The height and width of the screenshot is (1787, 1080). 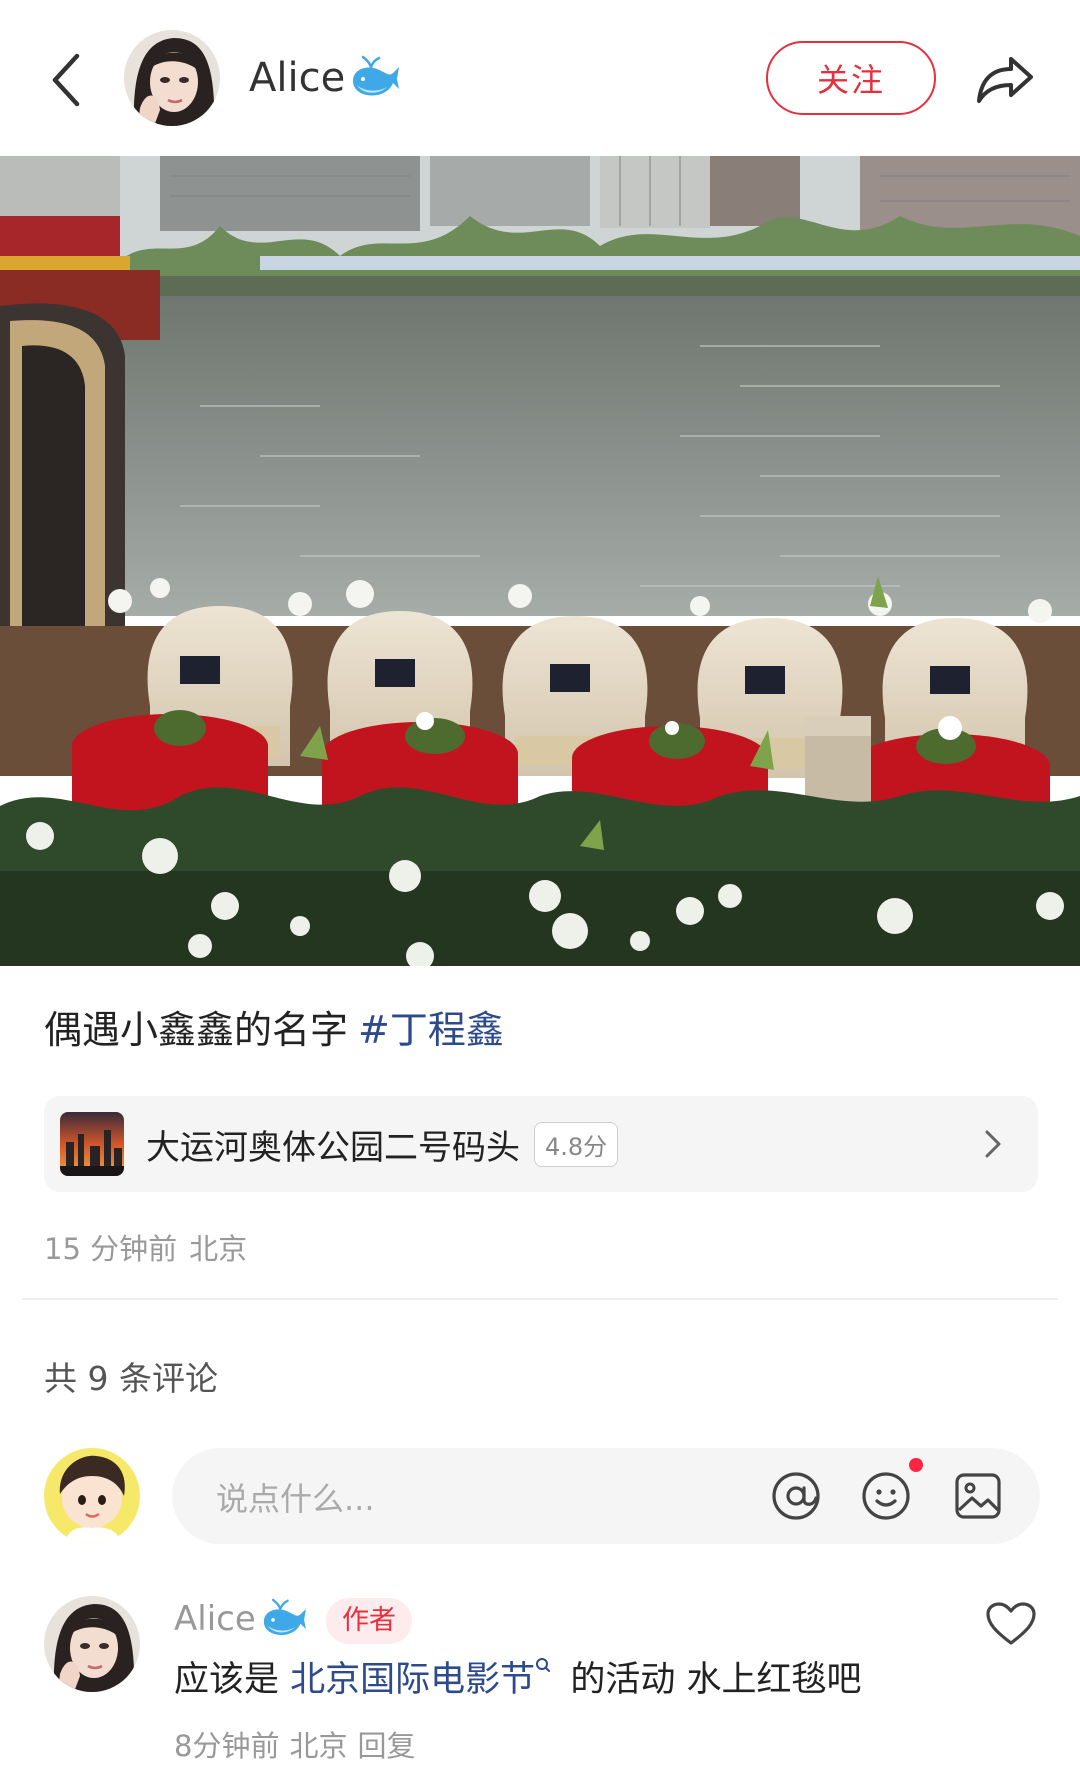 I want to click on back-arrow-icon, so click(x=66, y=80).